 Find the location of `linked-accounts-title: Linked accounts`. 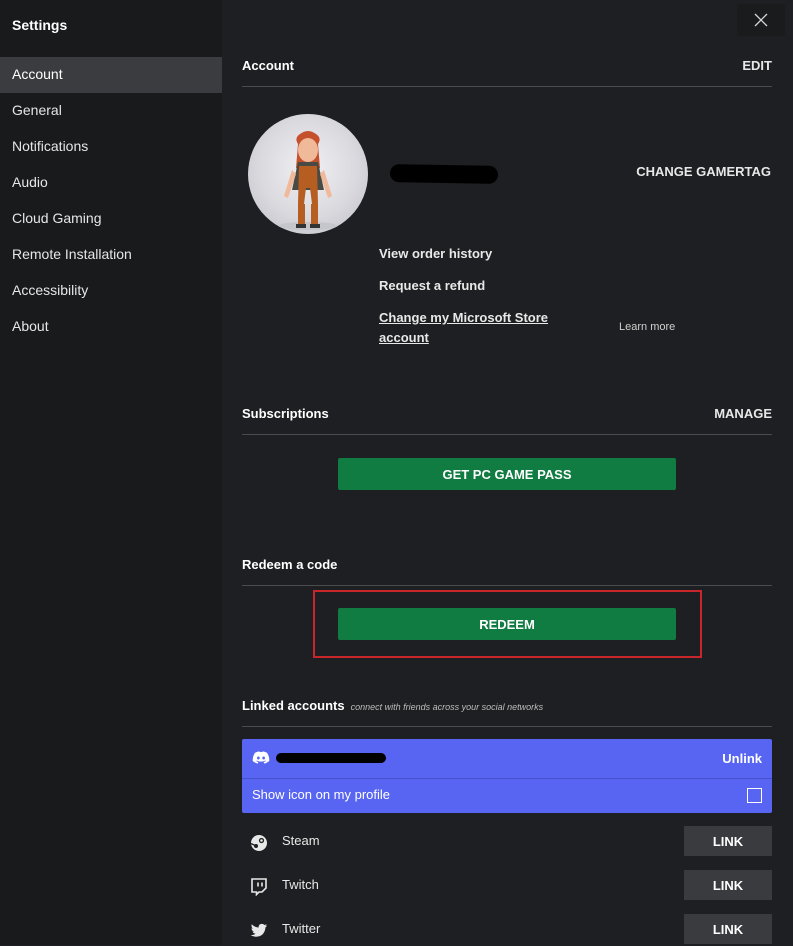

linked-accounts-title: Linked accounts is located at coordinates (293, 705).